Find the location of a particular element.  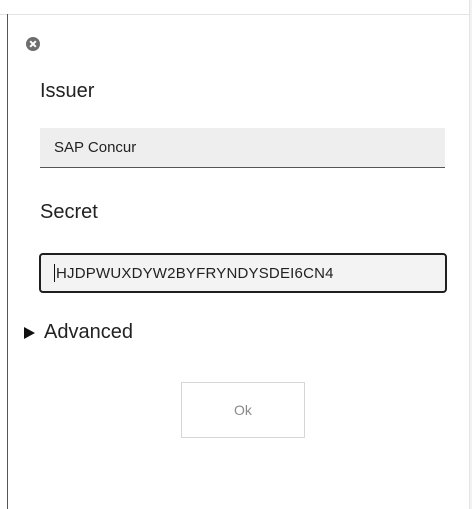

ok-button: Ok is located at coordinates (243, 410).